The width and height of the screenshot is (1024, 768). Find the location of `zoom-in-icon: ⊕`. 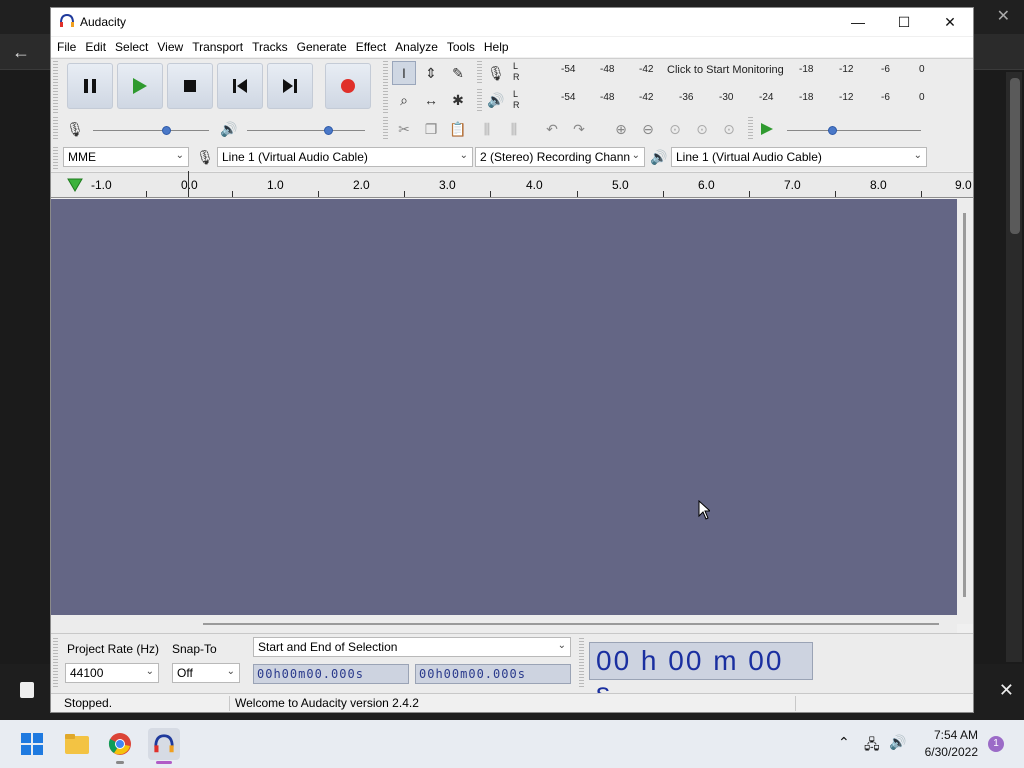

zoom-in-icon: ⊕ is located at coordinates (621, 129).